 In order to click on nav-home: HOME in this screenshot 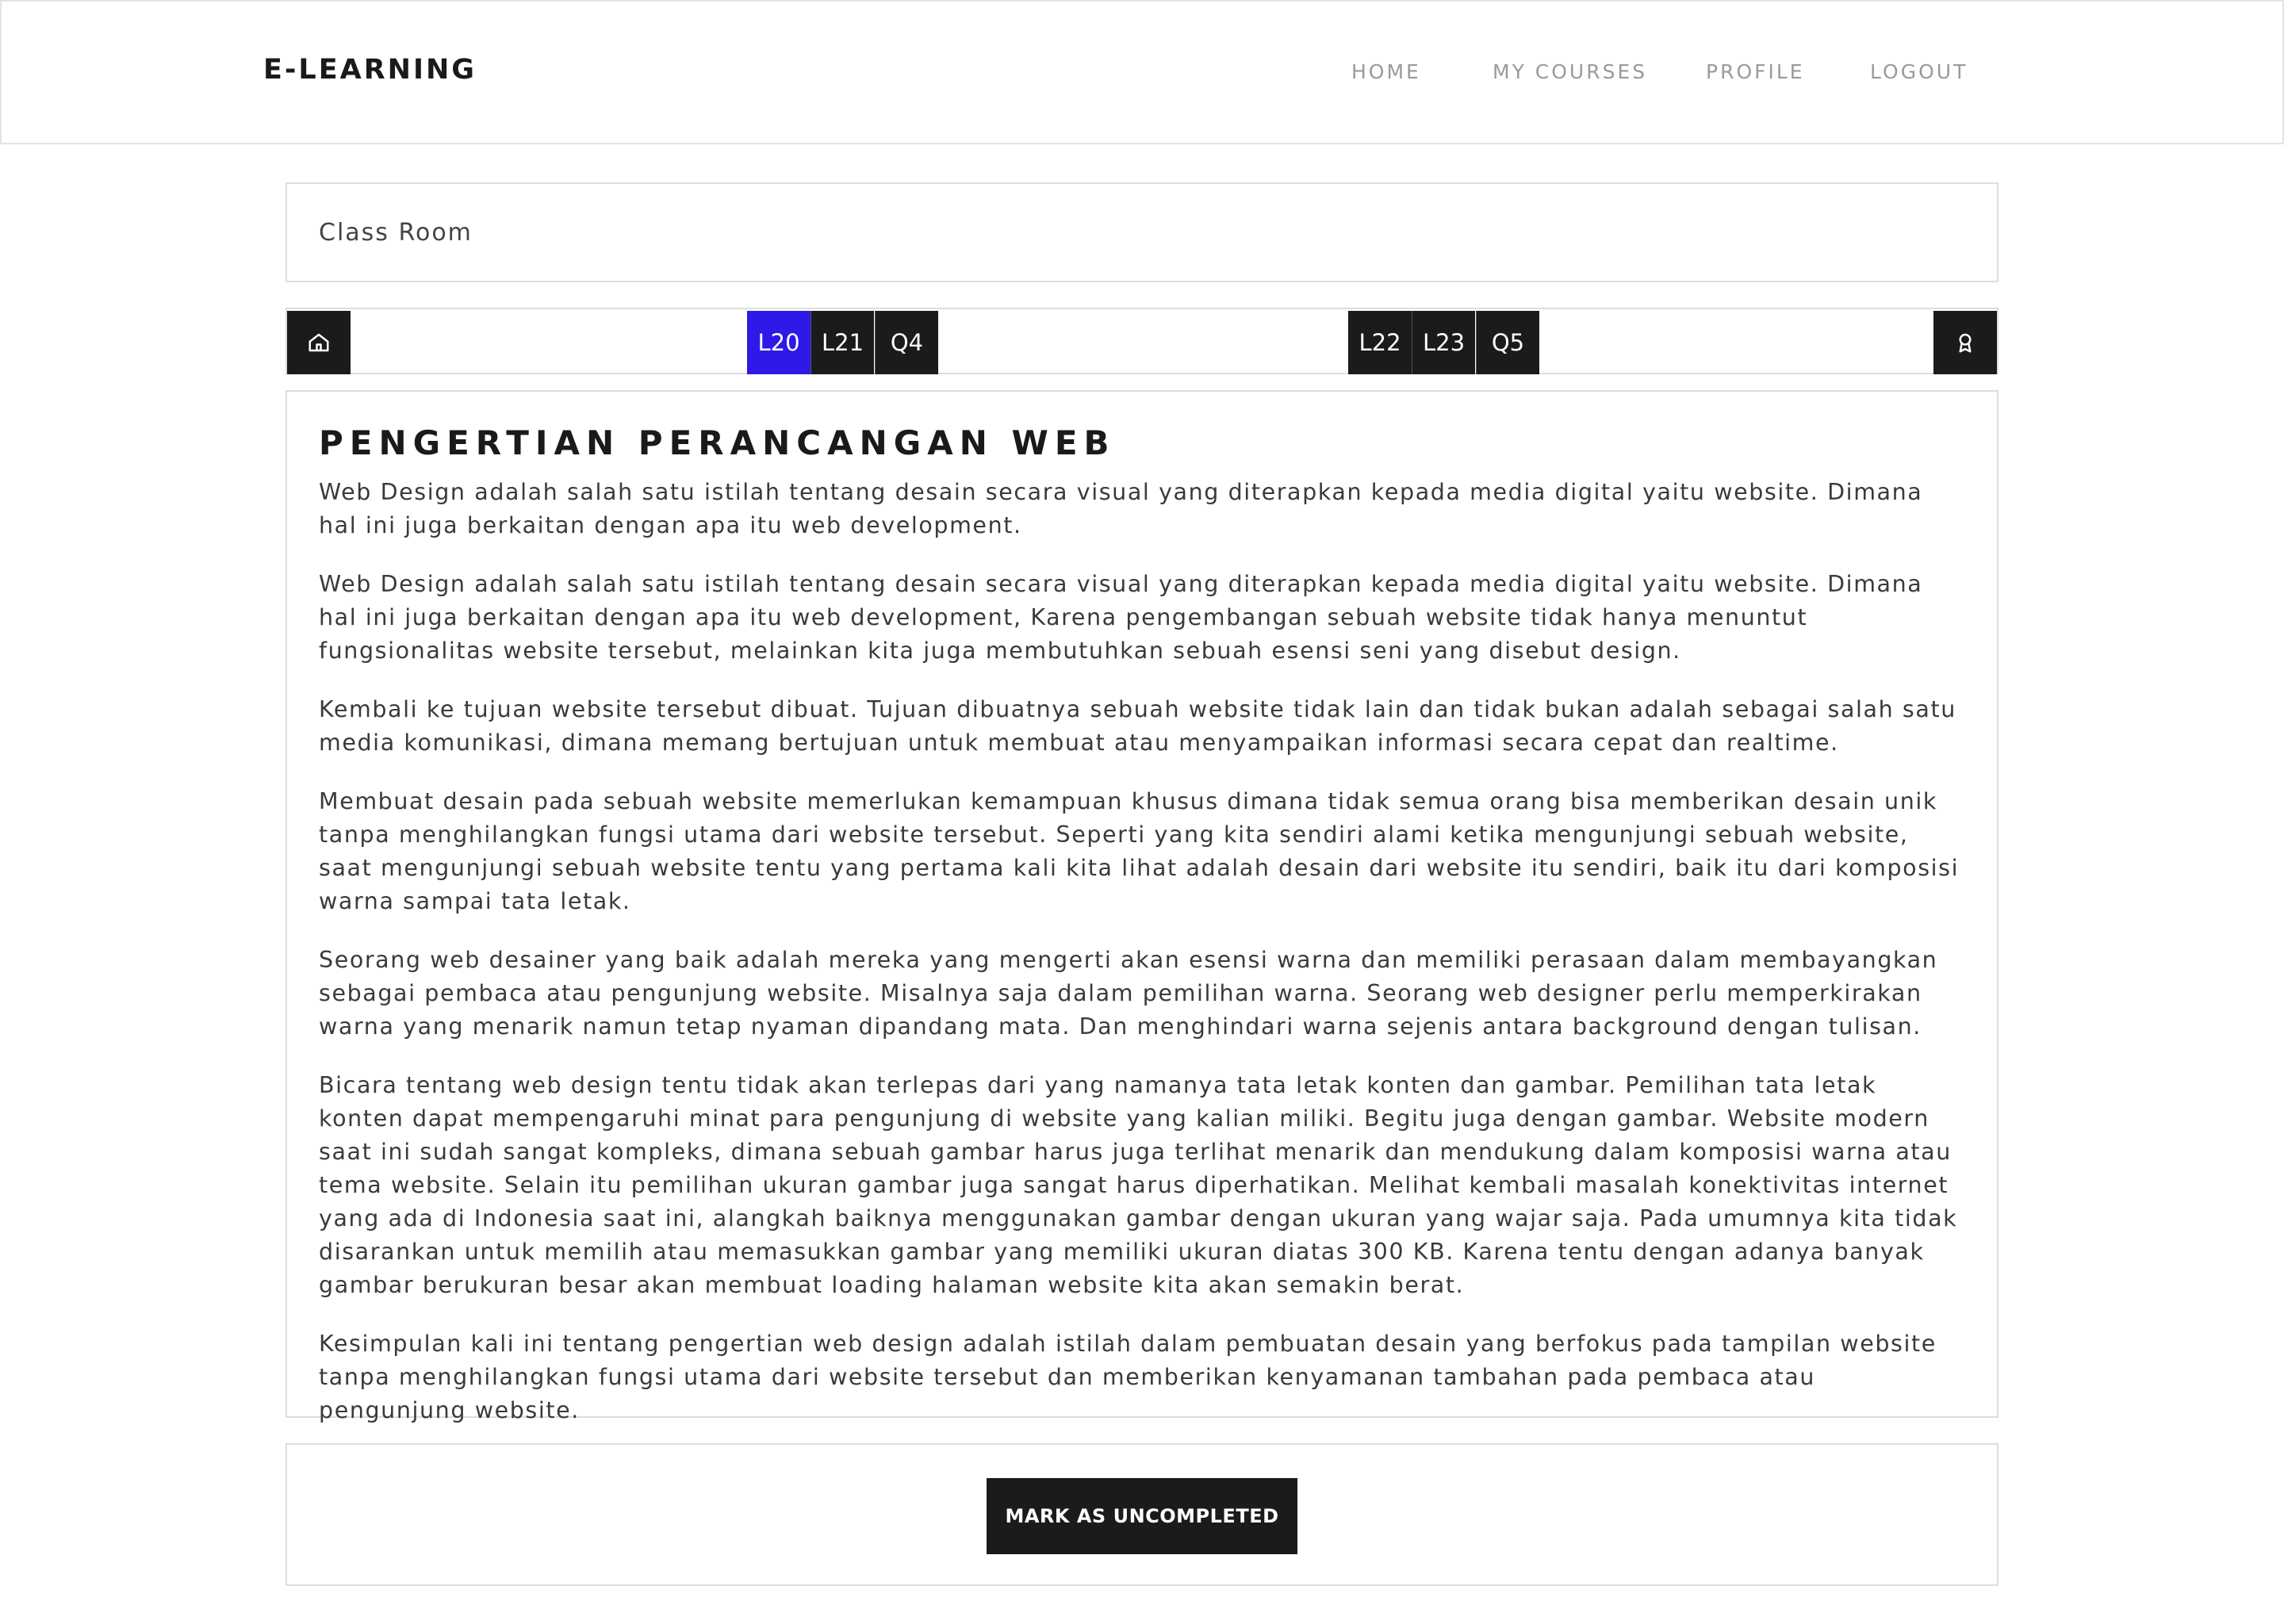, I will do `click(1386, 71)`.